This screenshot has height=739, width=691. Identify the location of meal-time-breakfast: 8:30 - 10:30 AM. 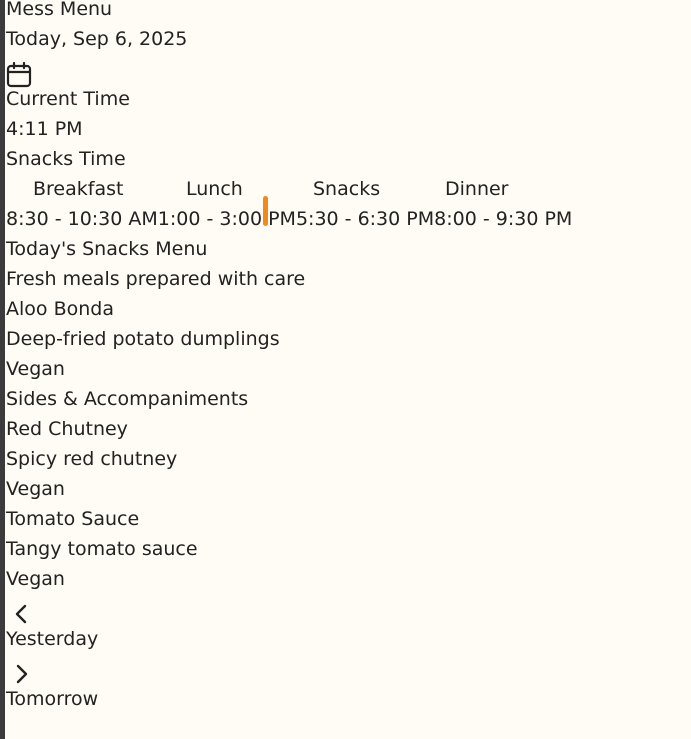
(82, 219).